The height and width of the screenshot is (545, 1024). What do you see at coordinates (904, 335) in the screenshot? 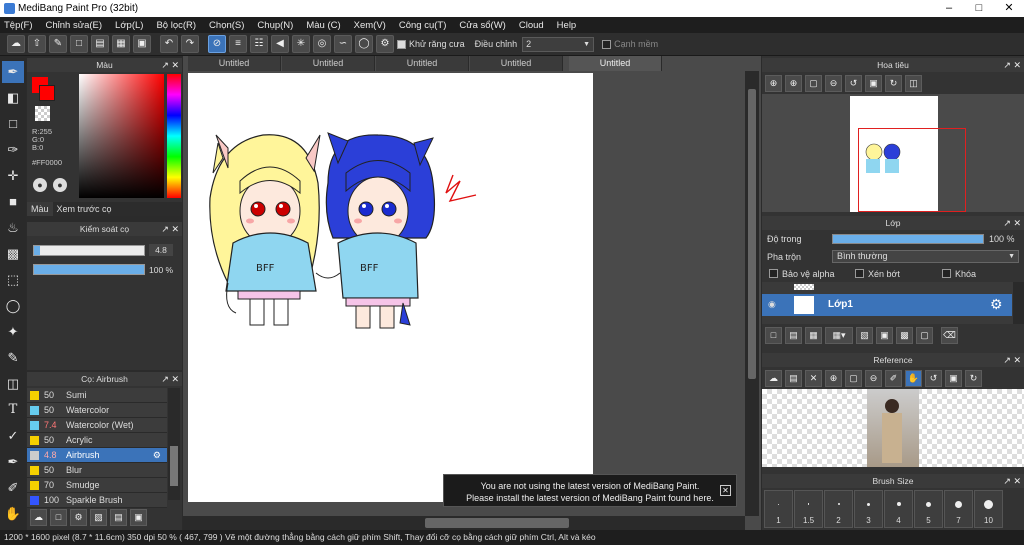
I see `duplicate-layer-icon: ▩` at bounding box center [904, 335].